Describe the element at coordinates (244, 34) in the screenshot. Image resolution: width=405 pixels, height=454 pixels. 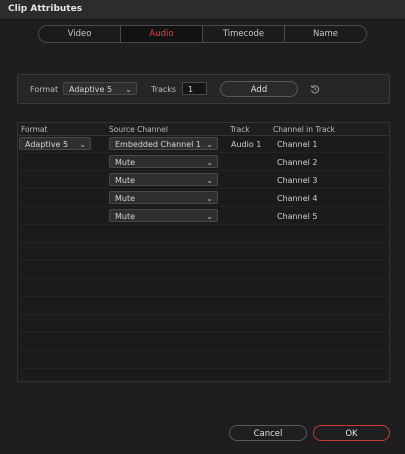
I see `tab-timecode: Timecode` at that location.